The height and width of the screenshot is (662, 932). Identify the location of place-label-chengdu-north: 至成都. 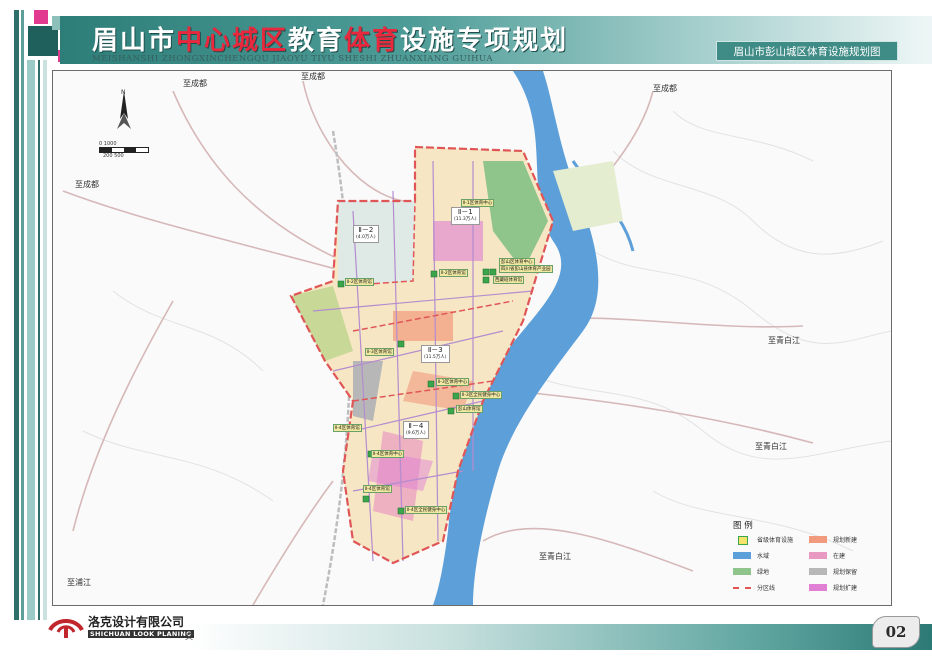
(195, 83).